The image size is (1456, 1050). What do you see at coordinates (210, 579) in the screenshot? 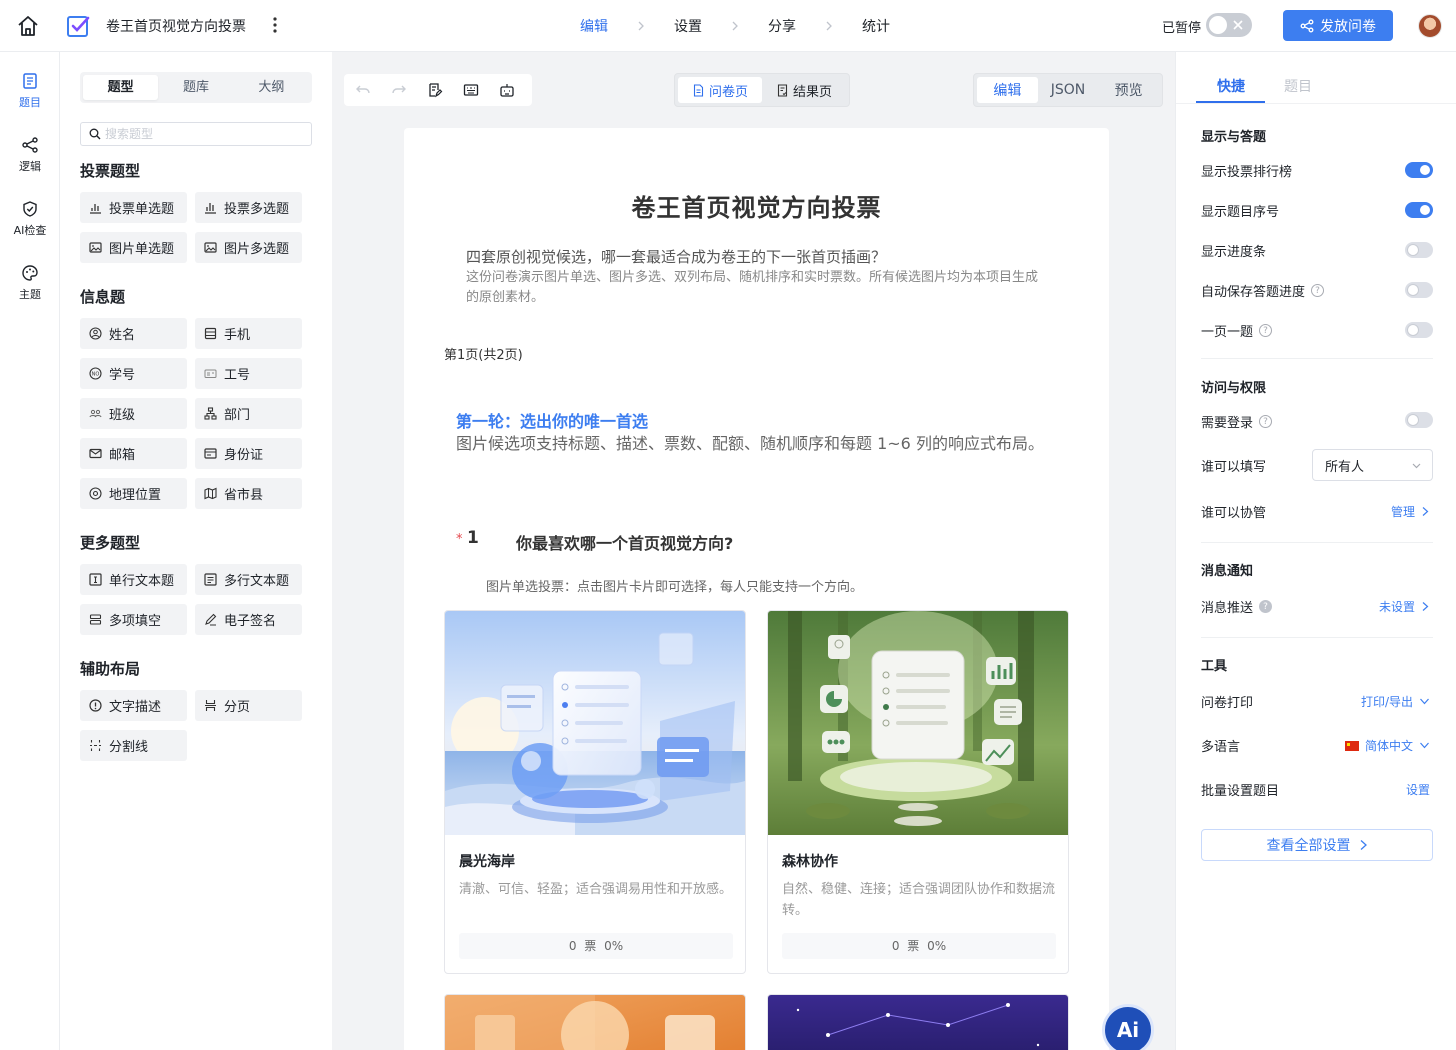
I see `textarea-icon` at bounding box center [210, 579].